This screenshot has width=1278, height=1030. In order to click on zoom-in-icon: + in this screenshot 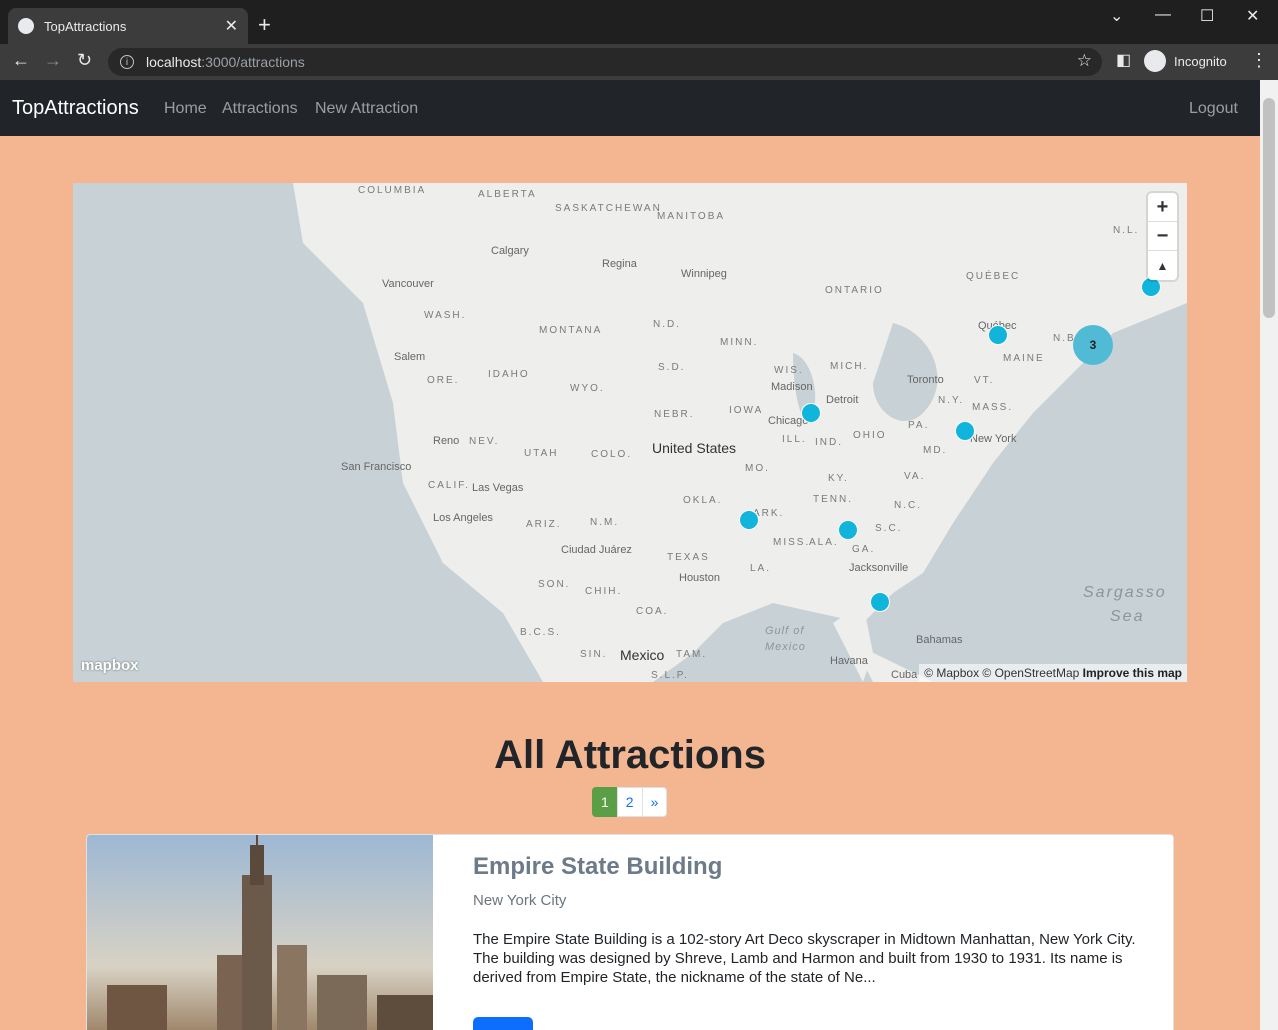, I will do `click(1162, 207)`.